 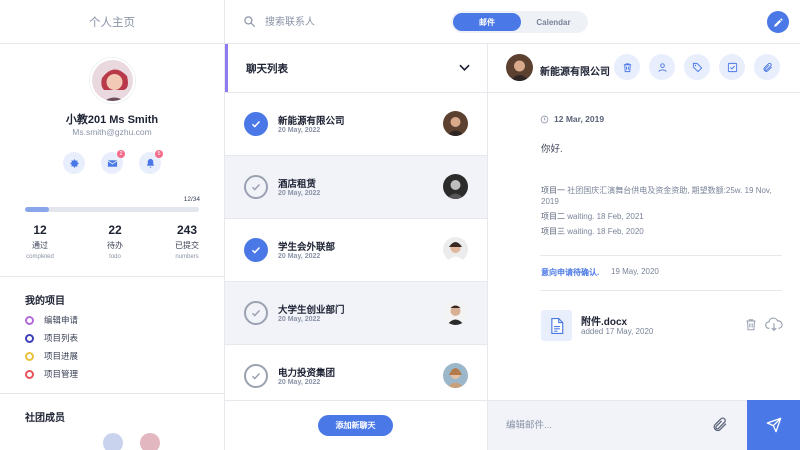 I want to click on stat-sublabel: completed, so click(x=40, y=257).